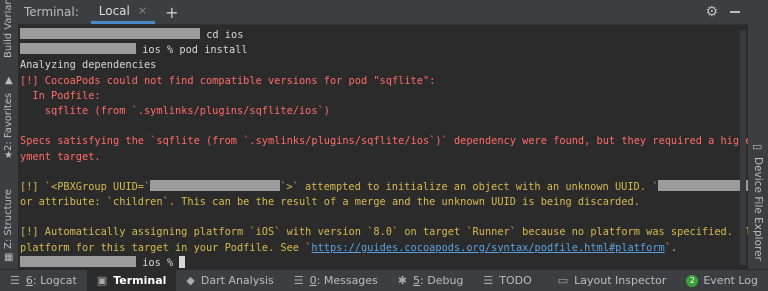 This screenshot has height=291, width=768. What do you see at coordinates (671, 247) in the screenshot?
I see `warning-text: `.` at bounding box center [671, 247].